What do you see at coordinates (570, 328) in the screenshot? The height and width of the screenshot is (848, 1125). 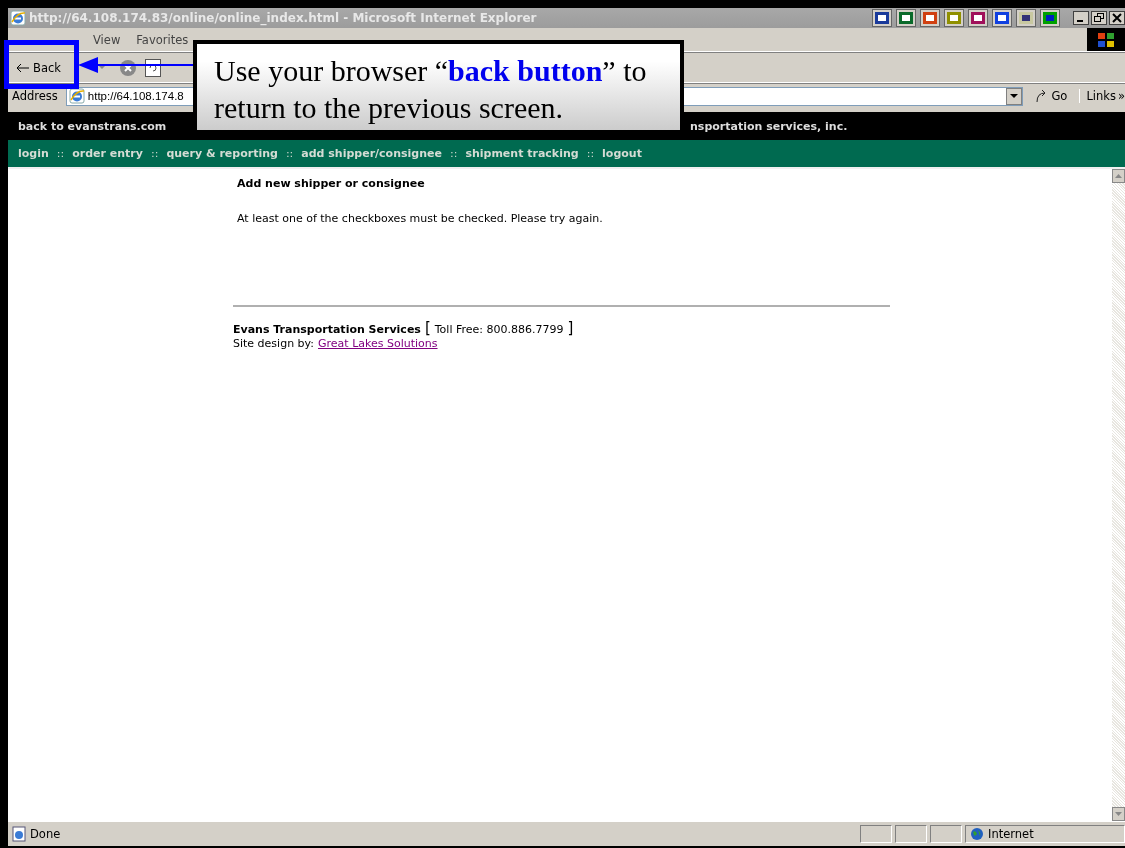 I see `bracket: ]` at bounding box center [570, 328].